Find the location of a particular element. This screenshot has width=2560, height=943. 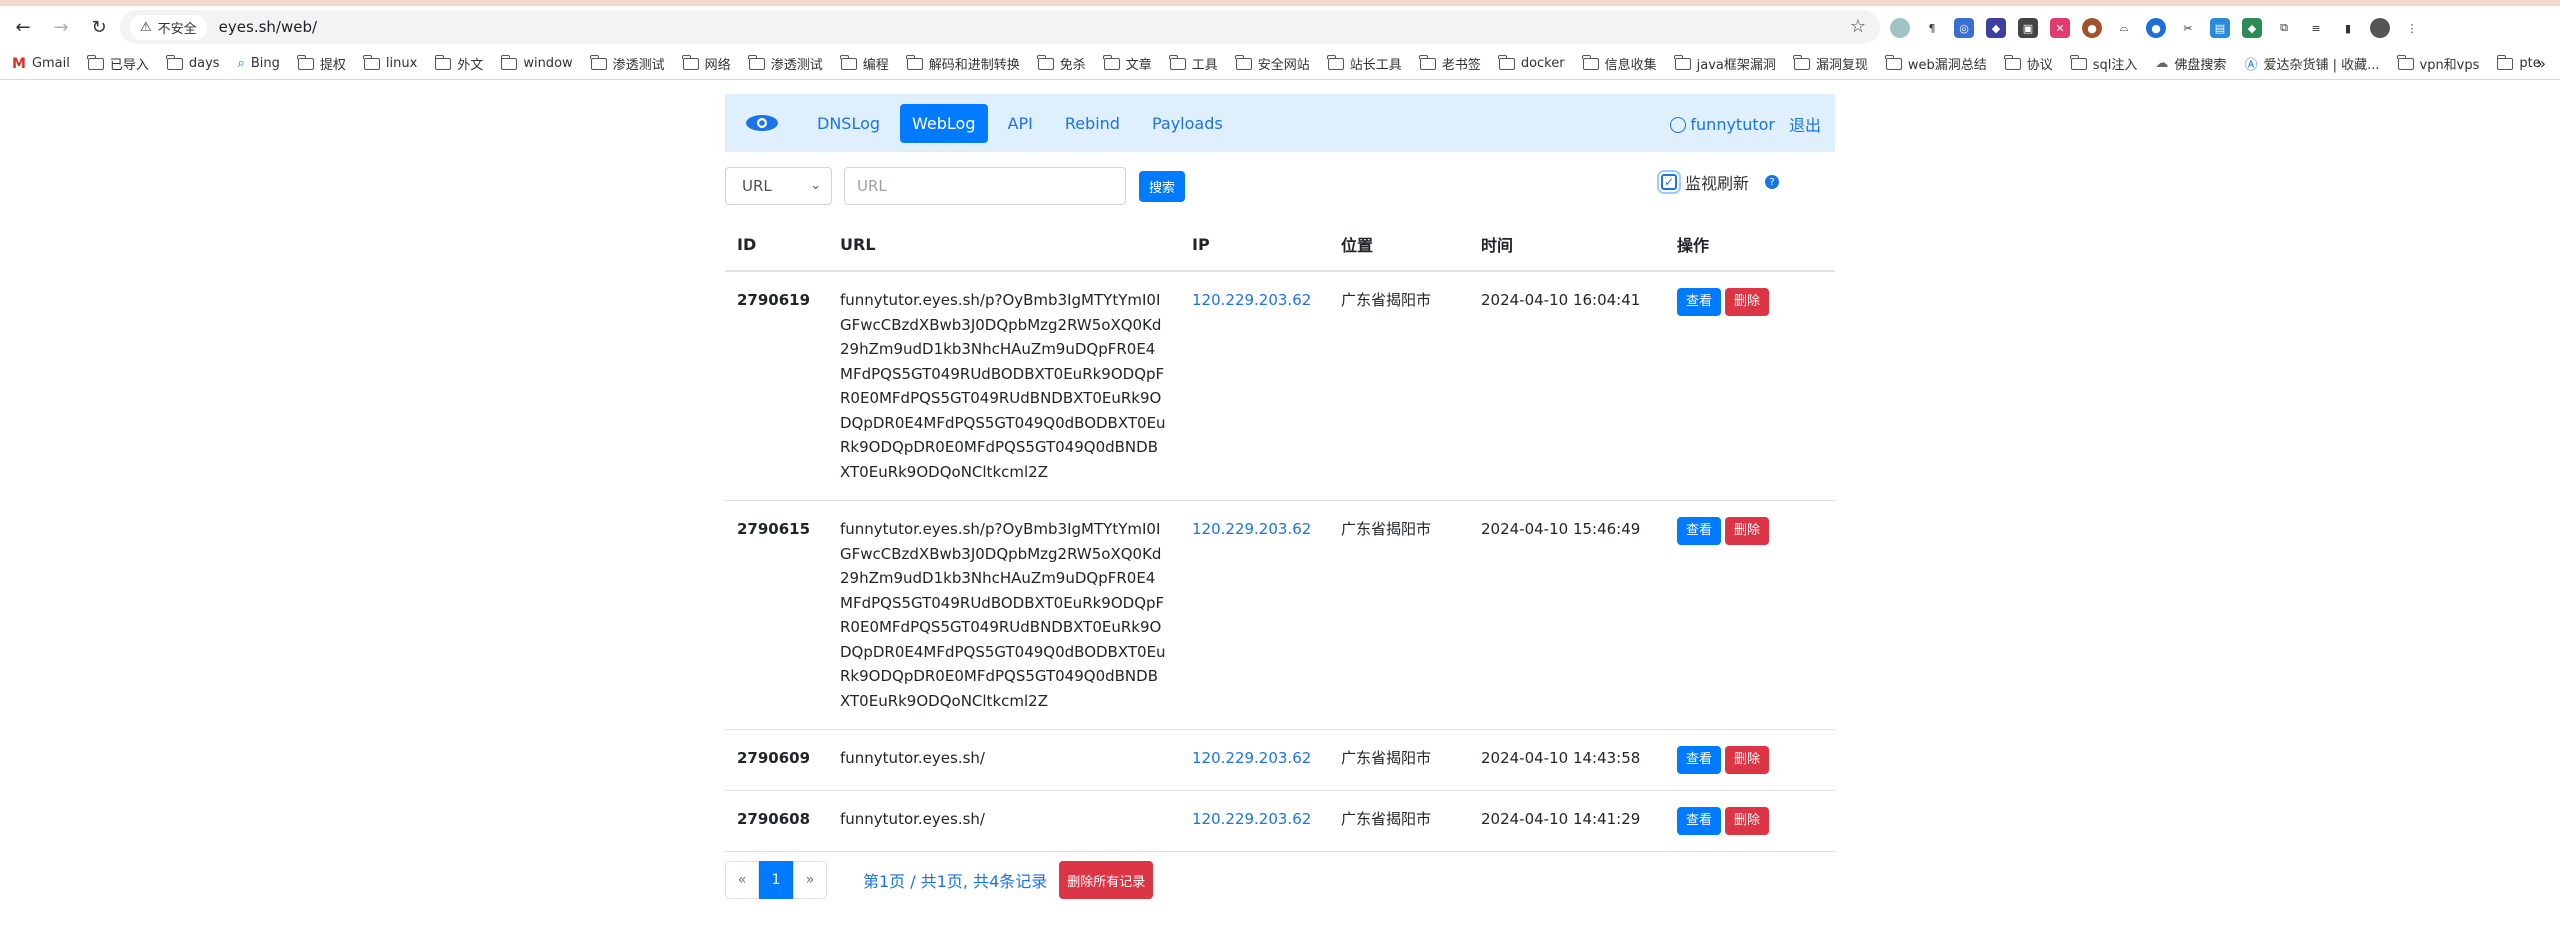

extension-icon: ✕ is located at coordinates (2060, 28).